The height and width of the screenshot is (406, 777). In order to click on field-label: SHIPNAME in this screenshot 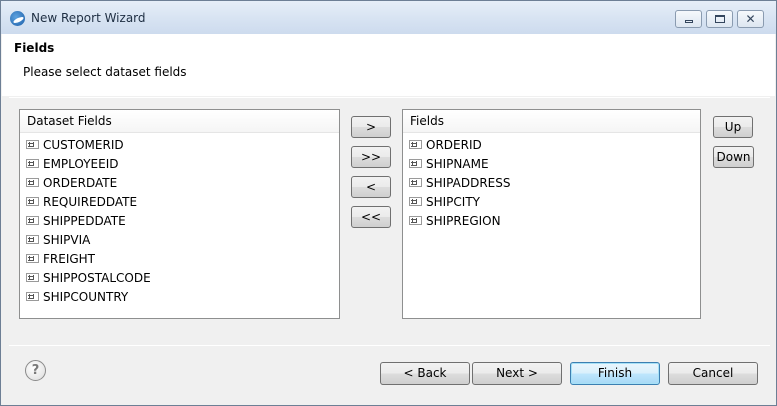, I will do `click(457, 164)`.